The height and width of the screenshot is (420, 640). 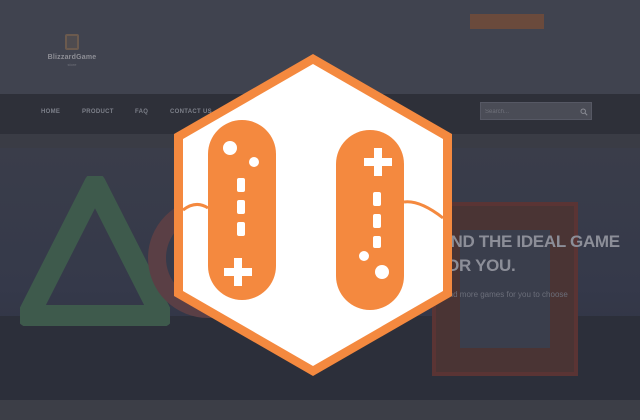 What do you see at coordinates (528, 253) in the screenshot?
I see `hero-title: FIND THE IDEAL GAME FOR YOU.` at bounding box center [528, 253].